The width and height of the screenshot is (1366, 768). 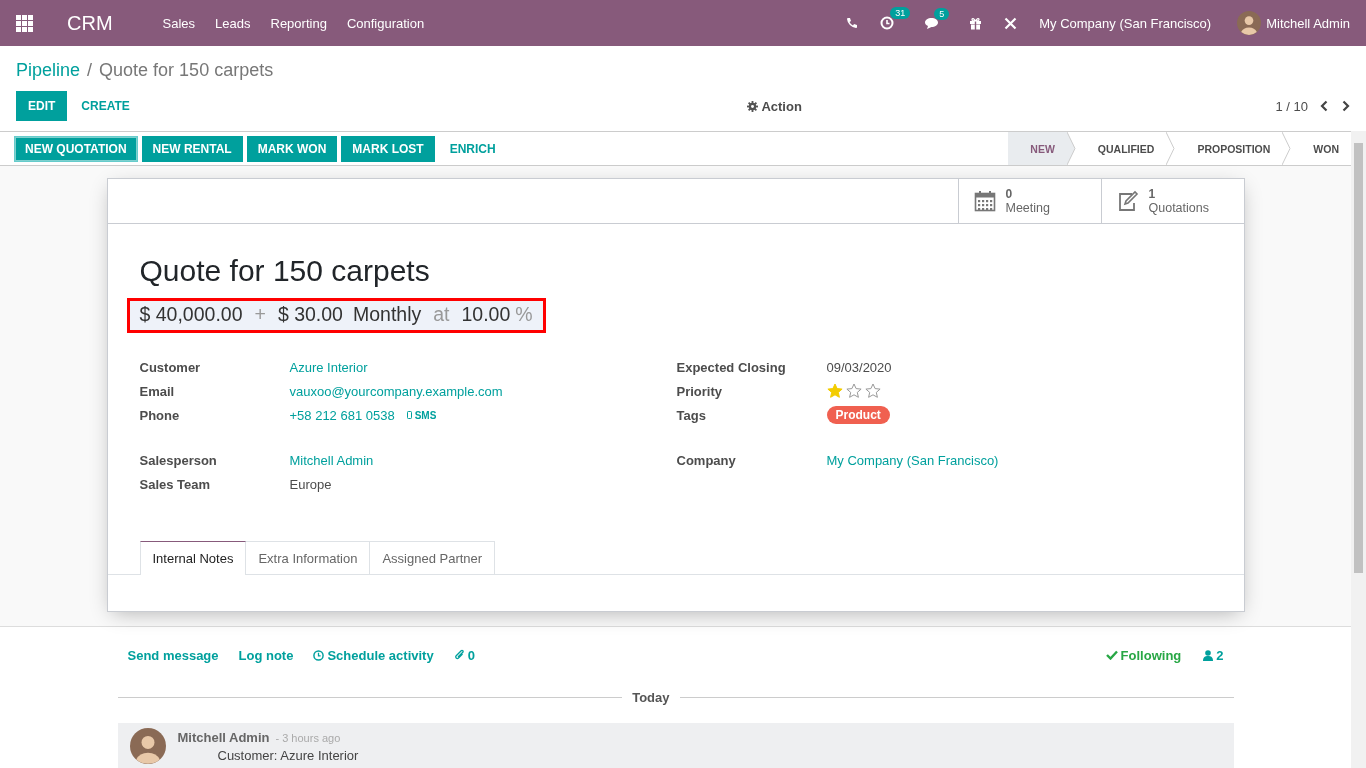 I want to click on chatter-action: Schedule activity, so click(x=373, y=655).